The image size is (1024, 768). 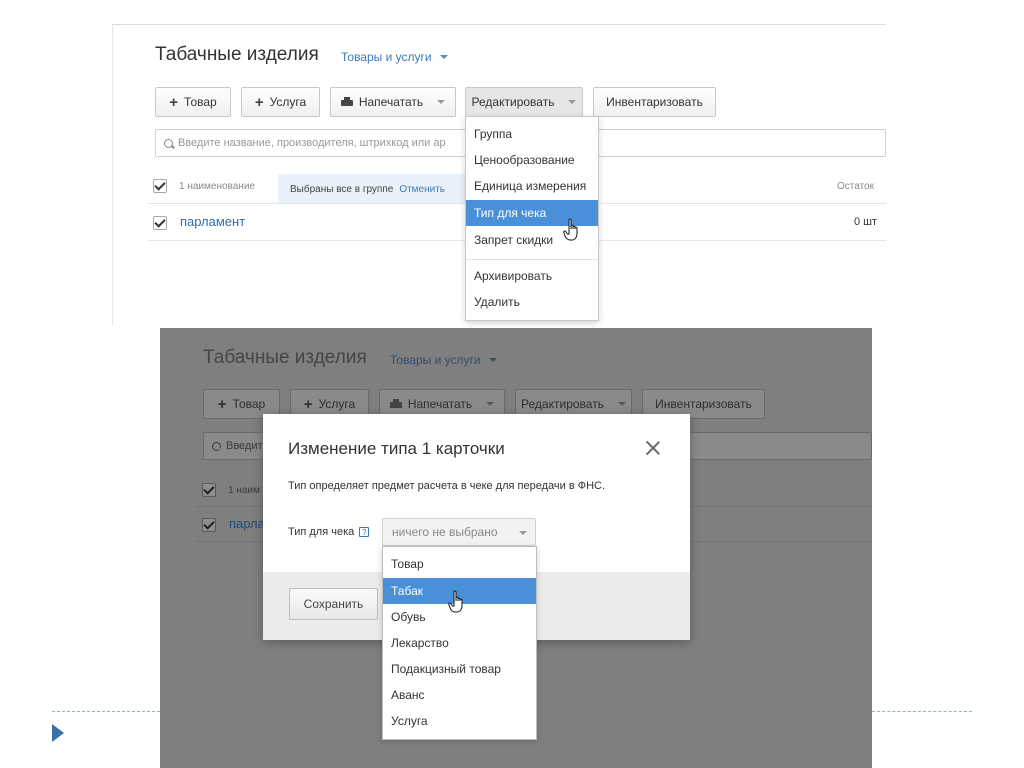 I want to click on triangle-bullet-icon, so click(x=58, y=733).